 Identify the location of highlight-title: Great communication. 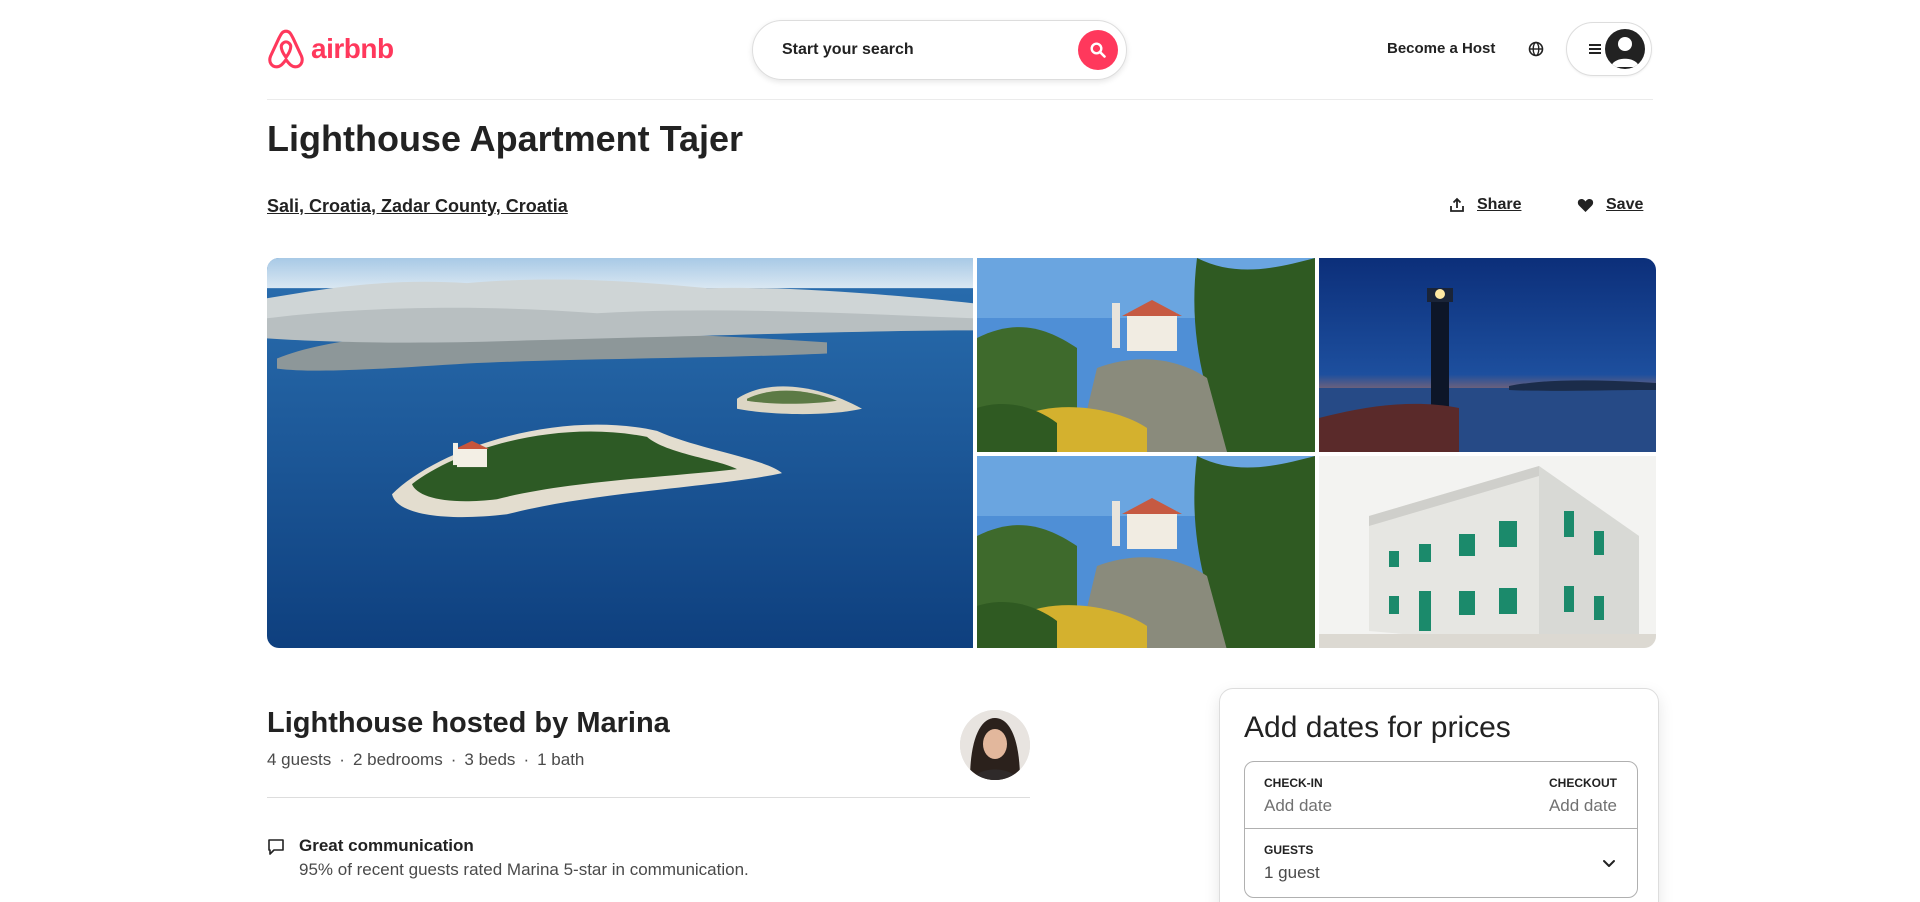
(386, 845).